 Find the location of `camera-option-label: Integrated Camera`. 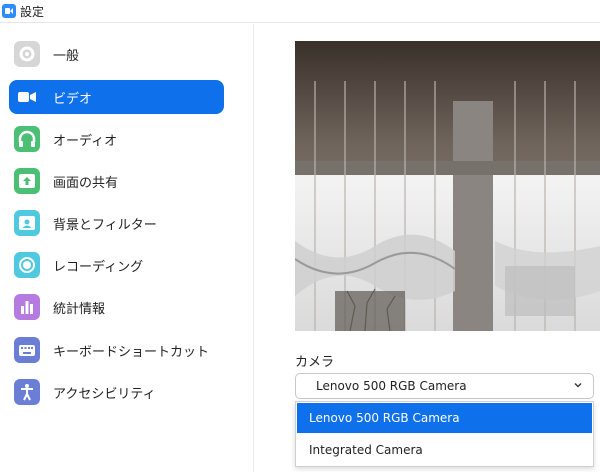

camera-option-label: Integrated Camera is located at coordinates (366, 450).